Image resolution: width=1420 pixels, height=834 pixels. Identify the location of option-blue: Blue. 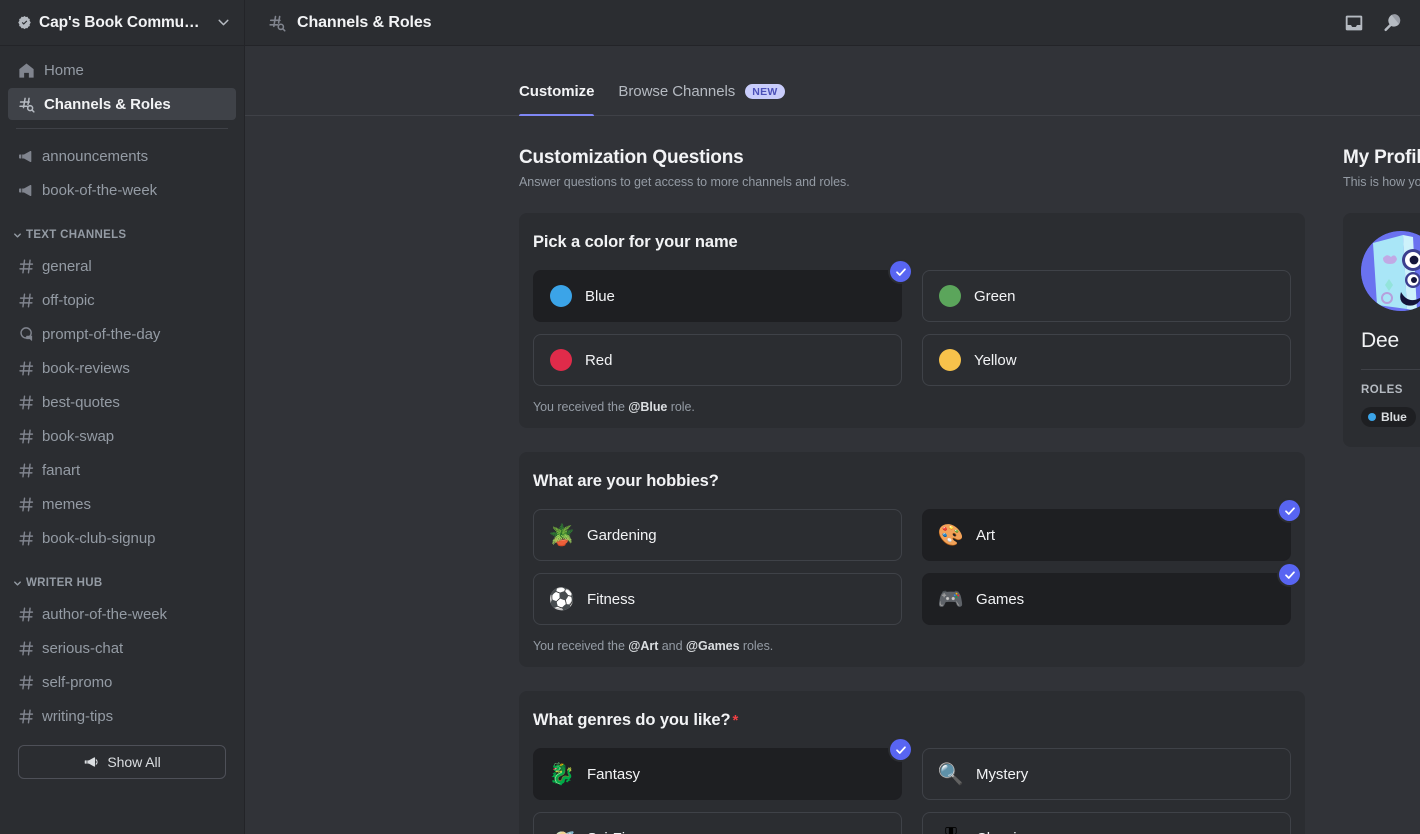
(722, 291).